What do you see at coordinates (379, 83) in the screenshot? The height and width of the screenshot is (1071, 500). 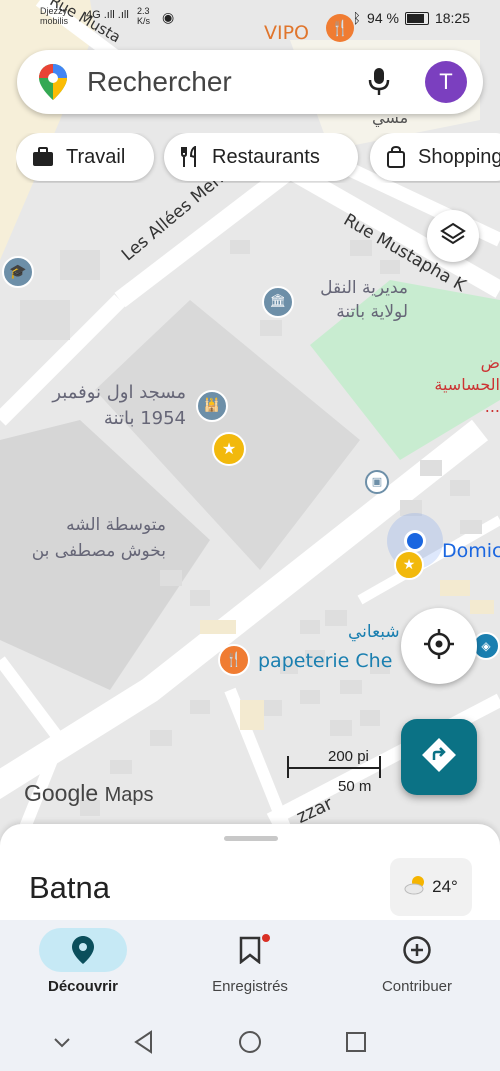 I see `microphone-icon` at bounding box center [379, 83].